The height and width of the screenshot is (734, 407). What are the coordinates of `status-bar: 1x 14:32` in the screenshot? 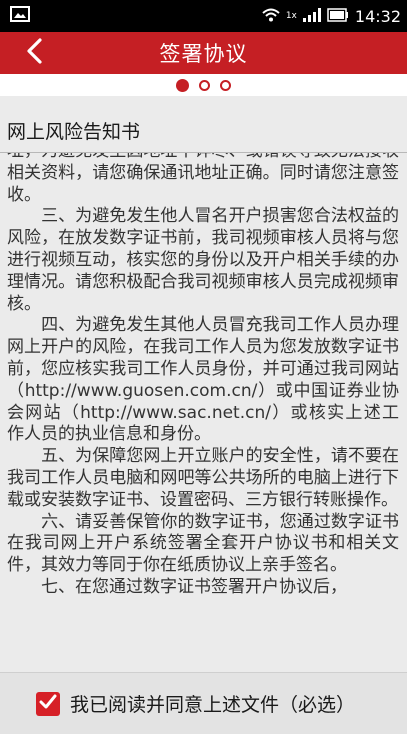 It's located at (203, 16).